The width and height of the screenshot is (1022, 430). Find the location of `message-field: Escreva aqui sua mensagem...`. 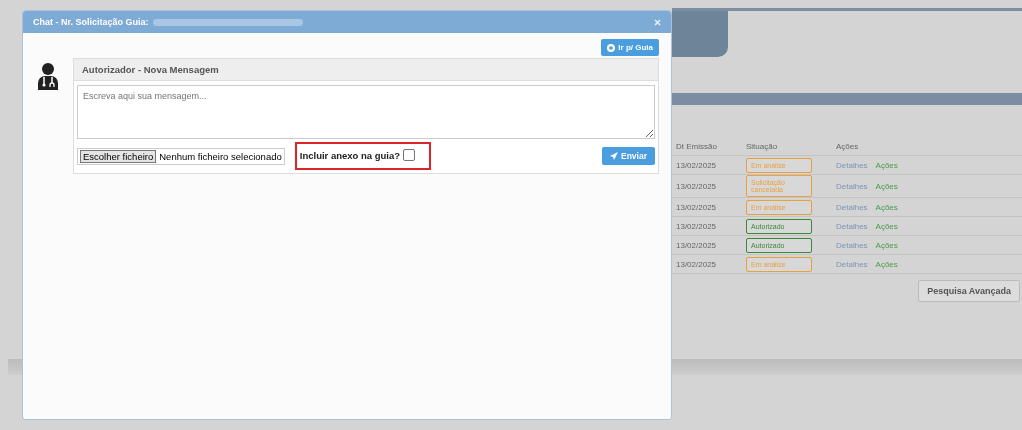

message-field: Escreva aqui sua mensagem... is located at coordinates (366, 112).